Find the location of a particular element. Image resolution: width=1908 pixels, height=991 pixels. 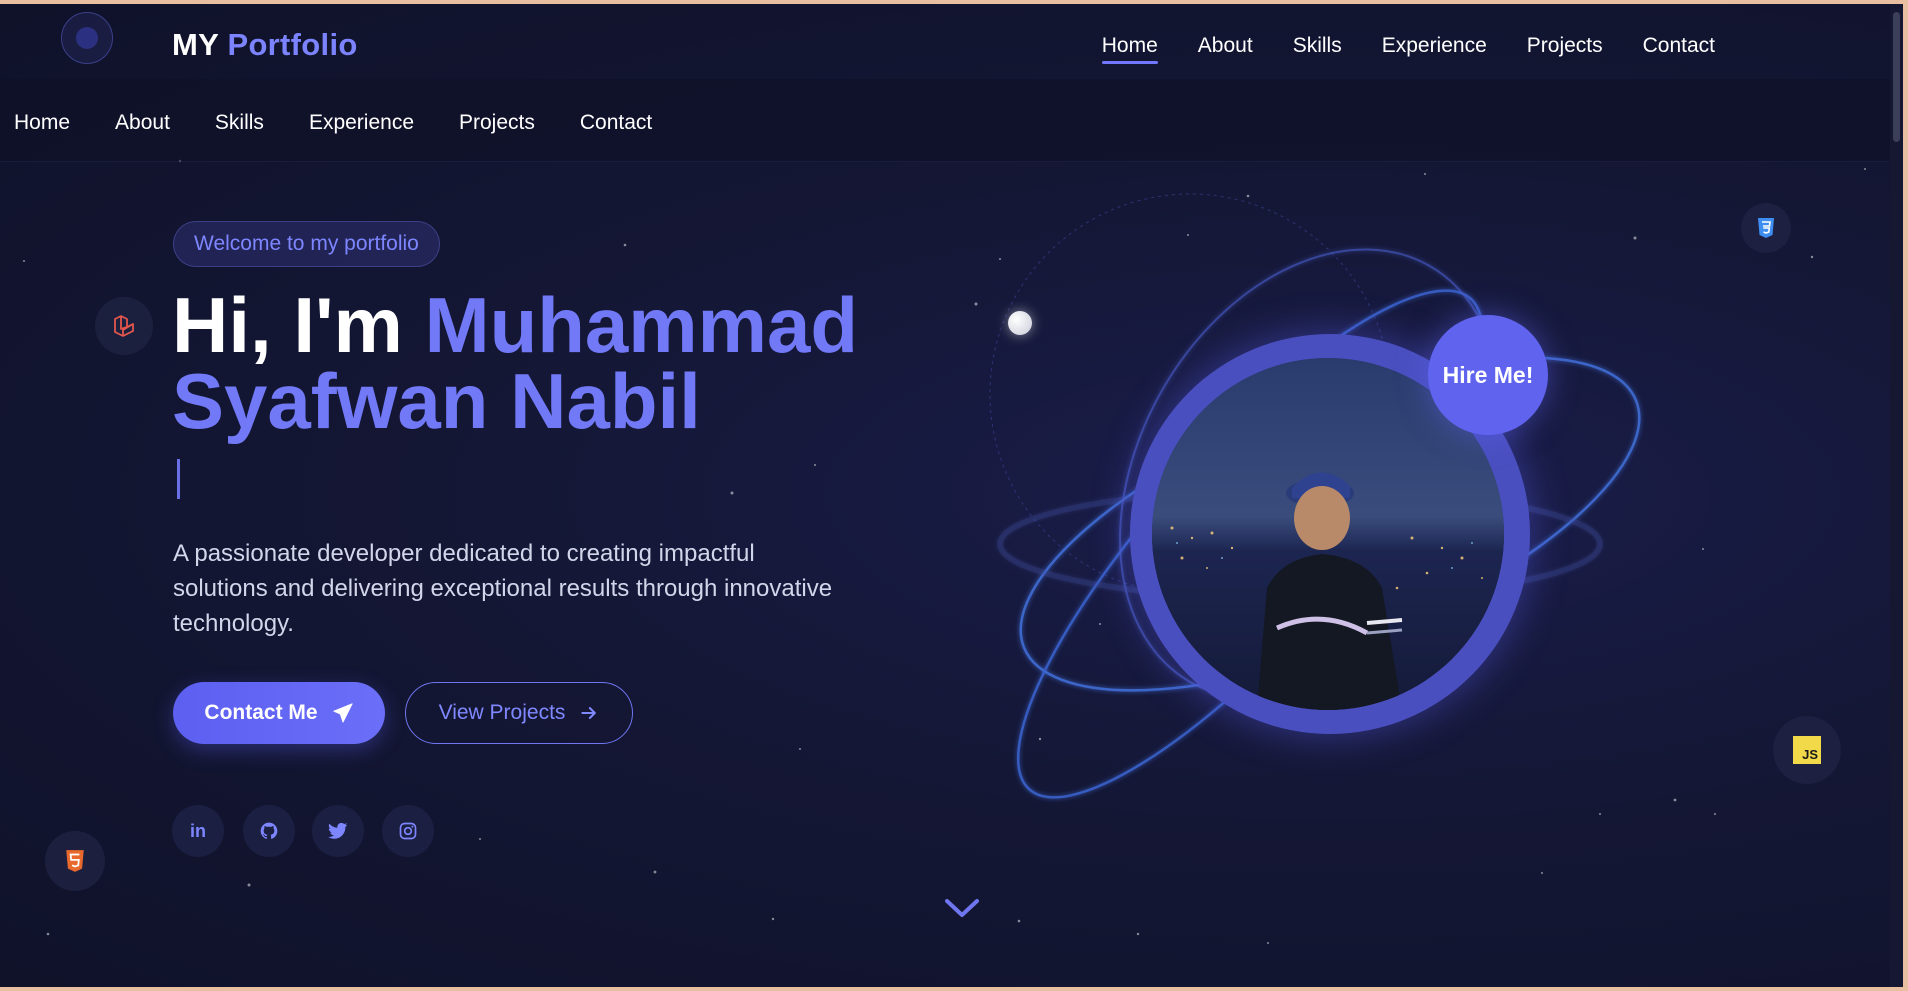

subnav-skills: Skills is located at coordinates (239, 123).